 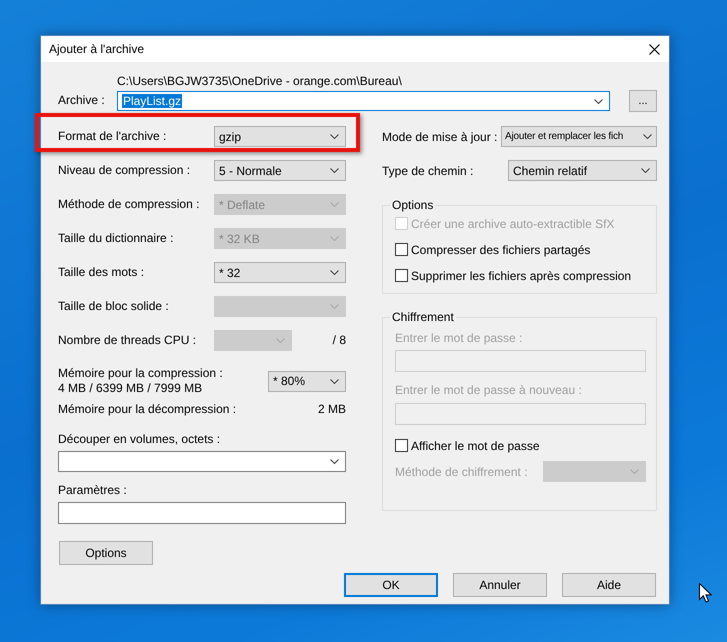 I want to click on field-label: Taille de bloc solide :, so click(x=113, y=306).